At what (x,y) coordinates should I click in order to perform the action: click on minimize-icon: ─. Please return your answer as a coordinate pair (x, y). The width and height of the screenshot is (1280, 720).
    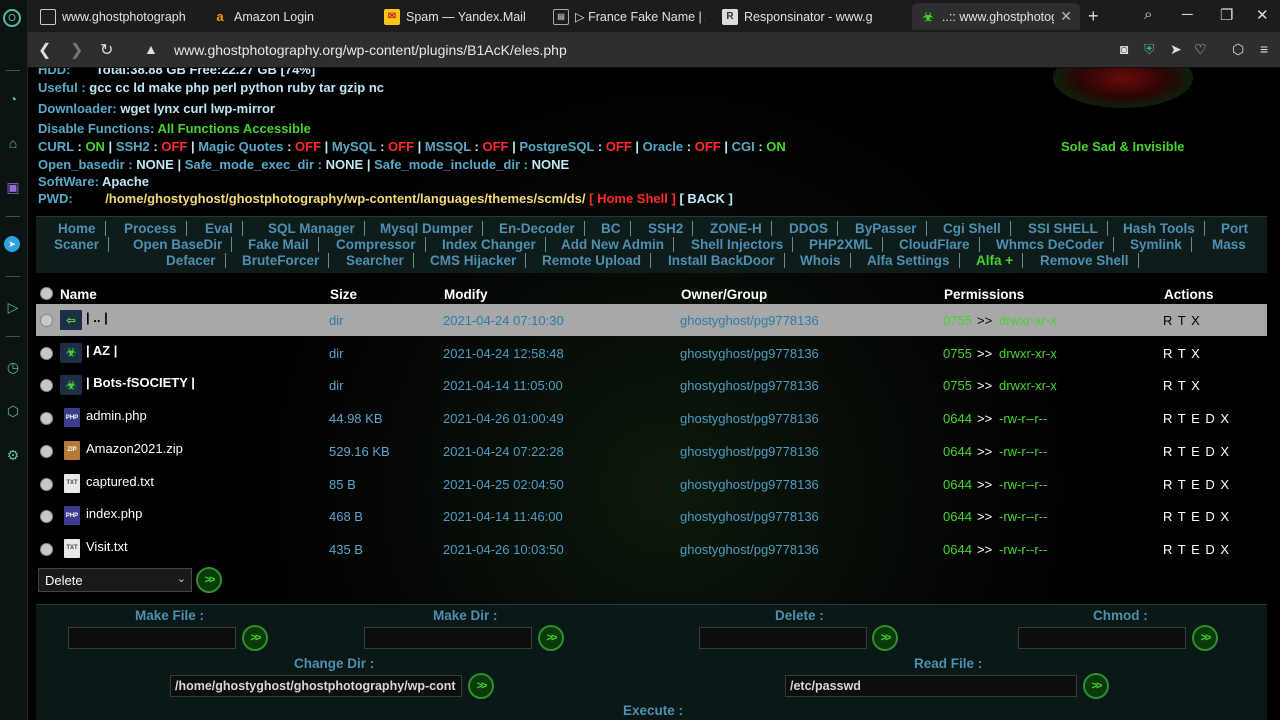
    Looking at the image, I should click on (1187, 14).